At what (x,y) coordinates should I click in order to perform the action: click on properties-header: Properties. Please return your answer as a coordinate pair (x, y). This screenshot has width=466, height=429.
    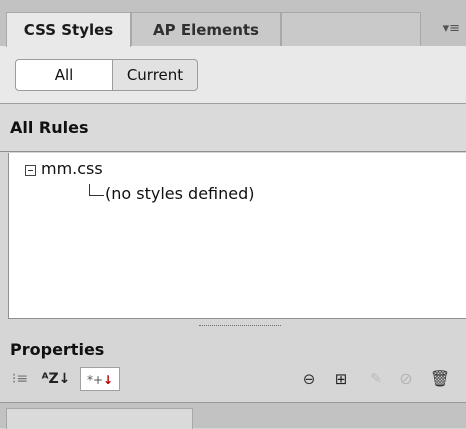
    Looking at the image, I should click on (57, 349).